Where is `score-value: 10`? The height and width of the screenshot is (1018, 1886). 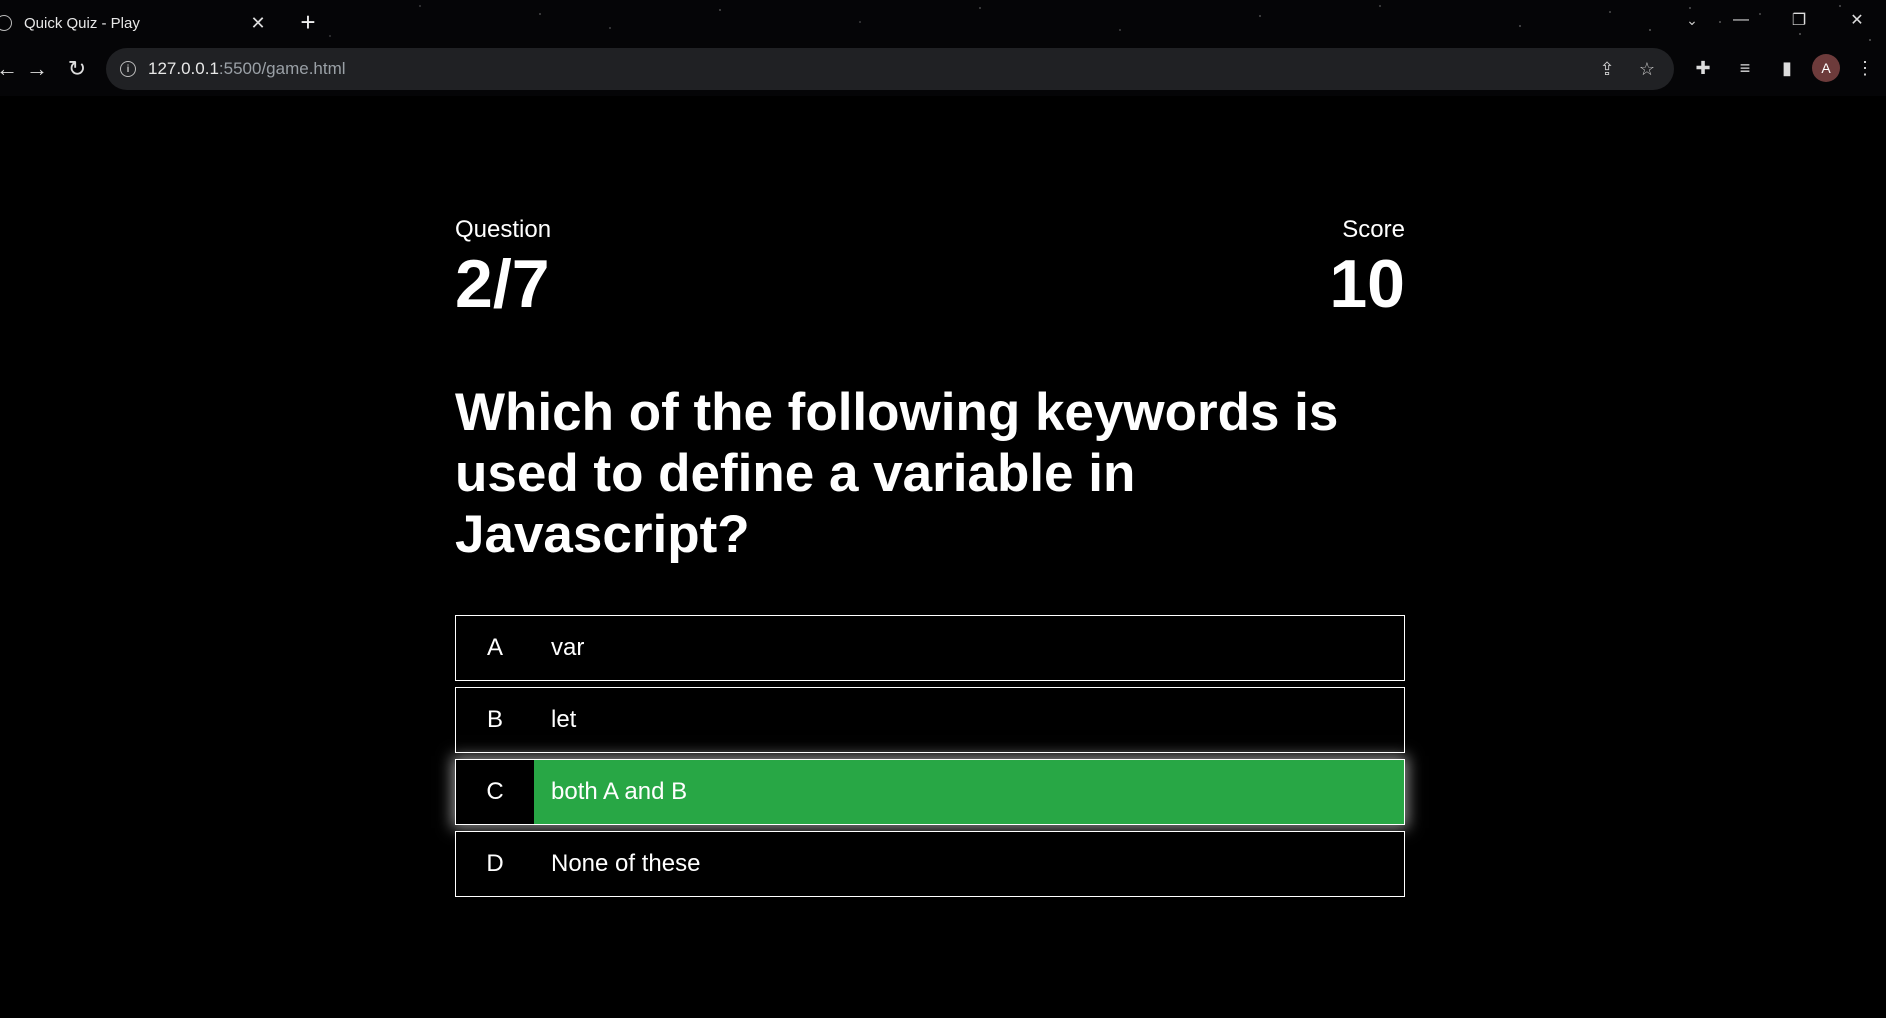 score-value: 10 is located at coordinates (1367, 284).